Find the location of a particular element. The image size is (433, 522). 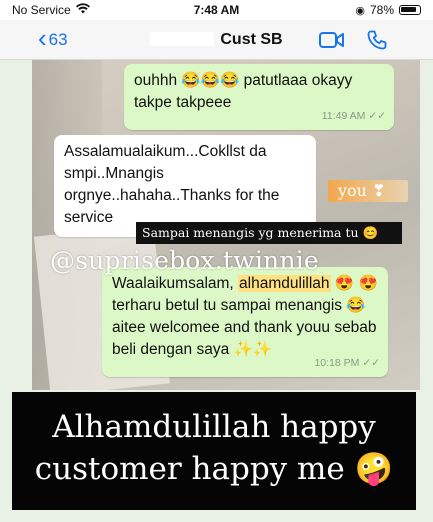

status-left: No Service is located at coordinates (51, 10).